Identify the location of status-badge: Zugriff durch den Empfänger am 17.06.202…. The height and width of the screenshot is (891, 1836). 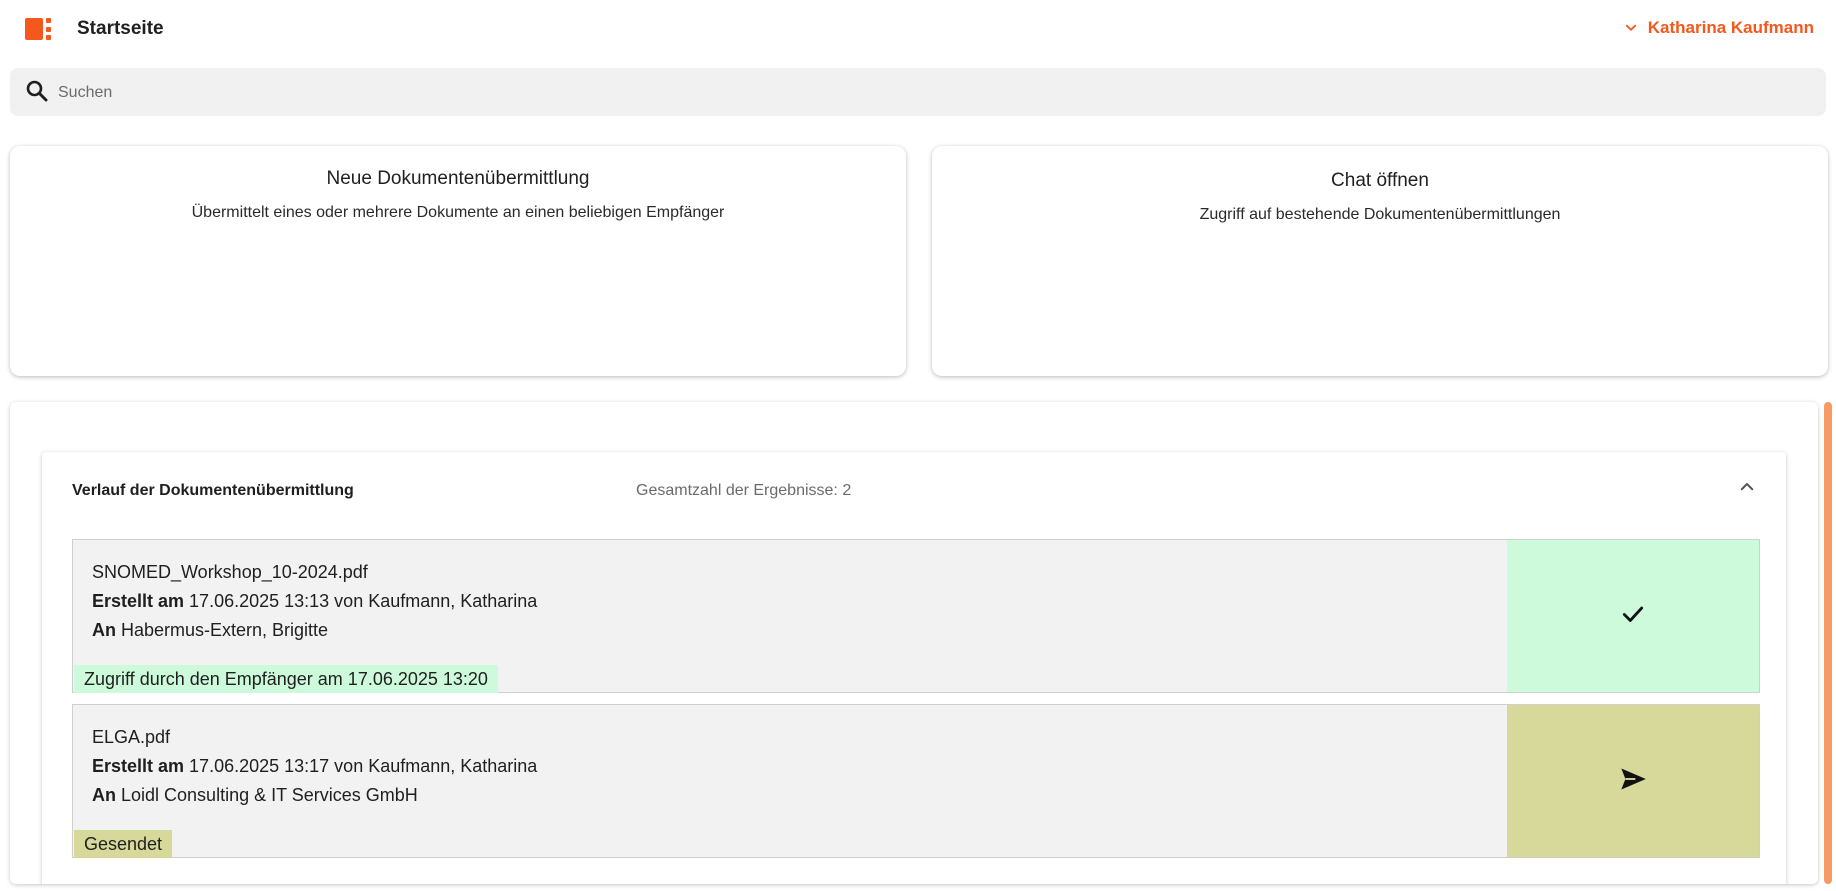
(286, 679).